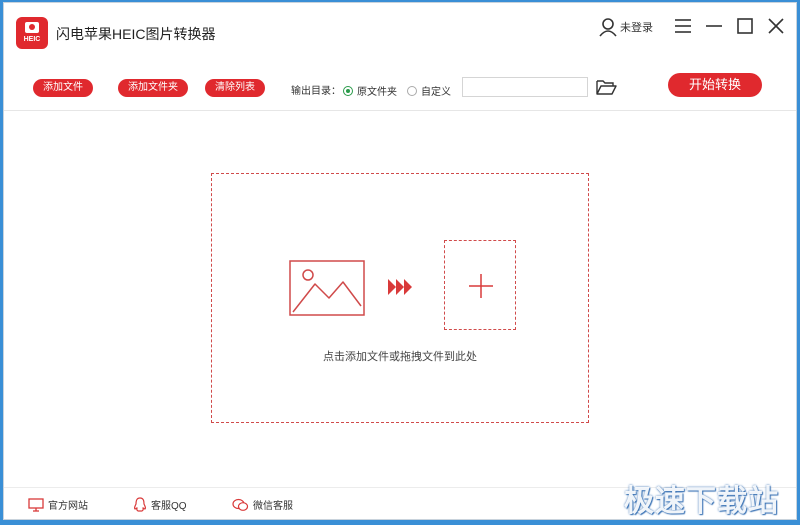  I want to click on radio-custom-label: 自定义, so click(436, 92).